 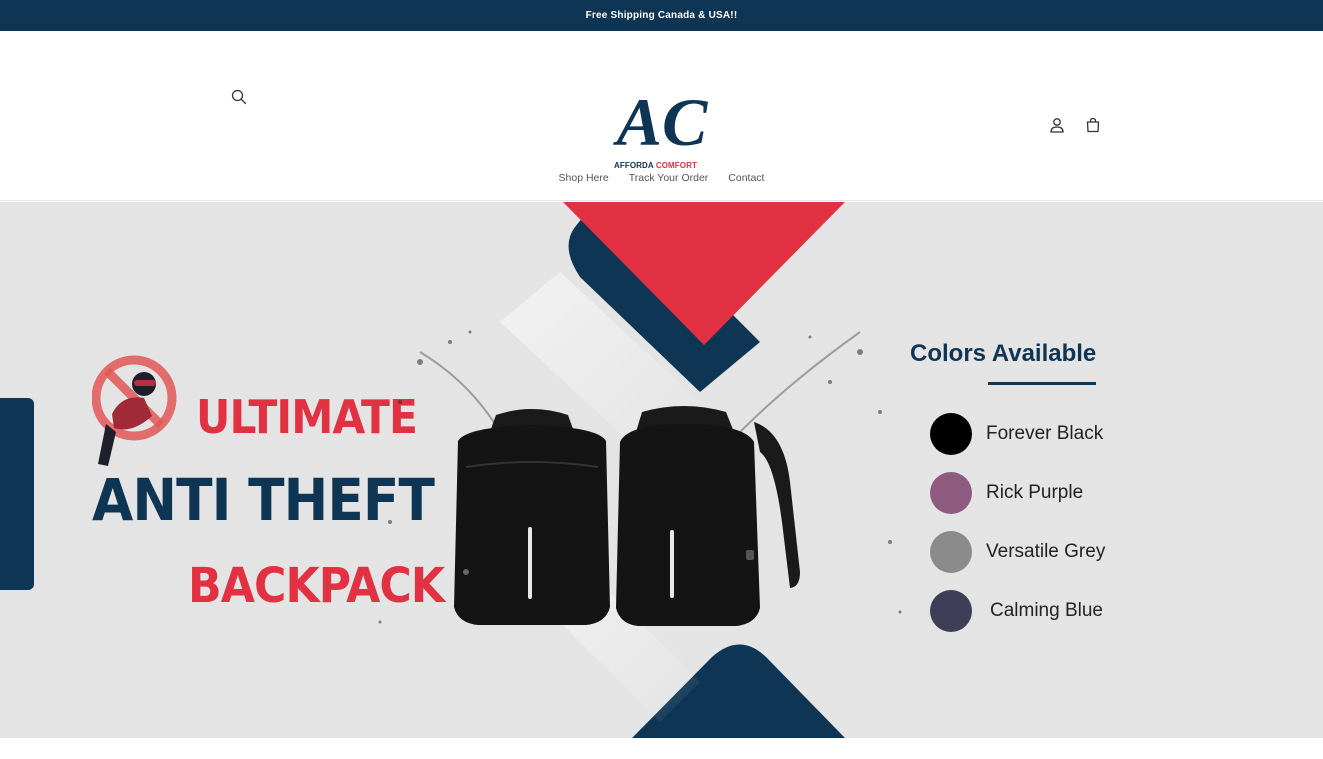 I want to click on cart-icon, so click(x=1093, y=125).